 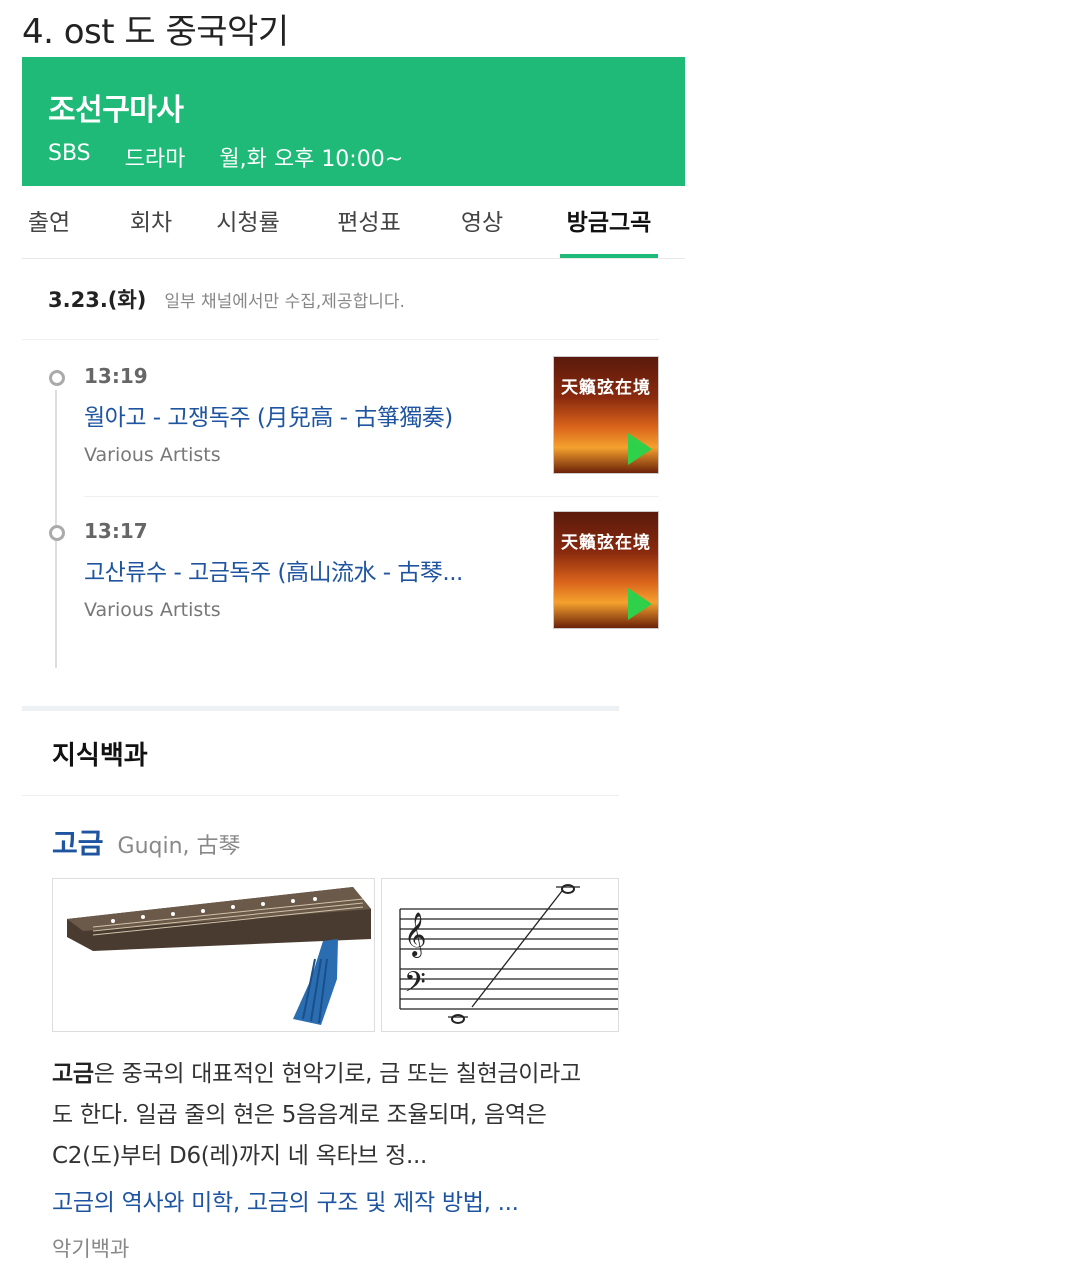 What do you see at coordinates (116, 531) in the screenshot?
I see `song-time: 13:17` at bounding box center [116, 531].